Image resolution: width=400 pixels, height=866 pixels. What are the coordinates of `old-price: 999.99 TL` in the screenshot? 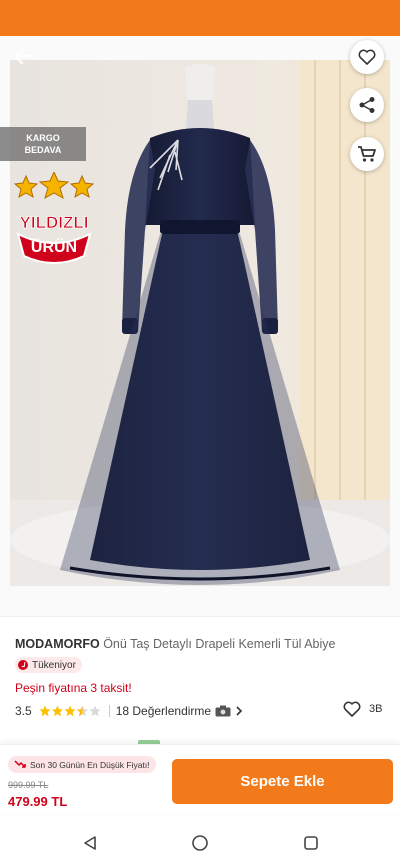 It's located at (28, 785).